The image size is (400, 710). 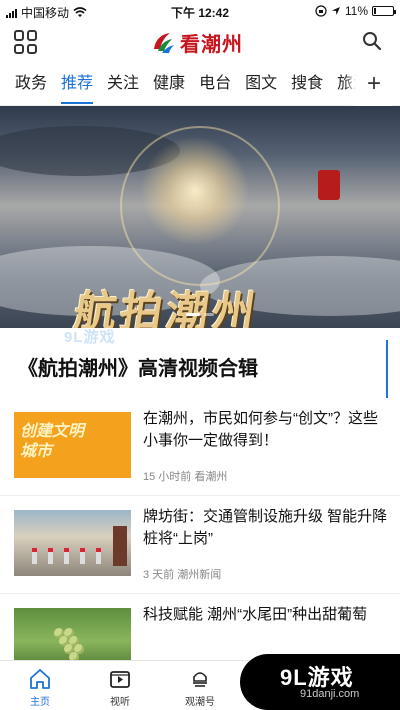 I want to click on section-title: 《航拍潮州》高清视频合辑, so click(x=138, y=366).